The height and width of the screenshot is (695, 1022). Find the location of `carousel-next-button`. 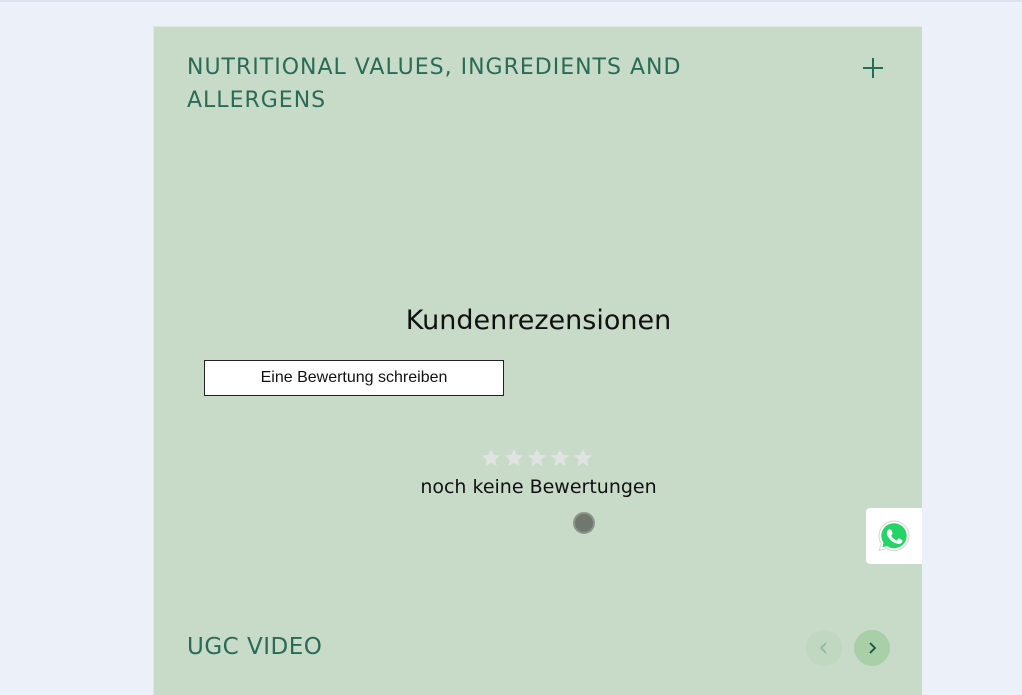

carousel-next-button is located at coordinates (872, 648).